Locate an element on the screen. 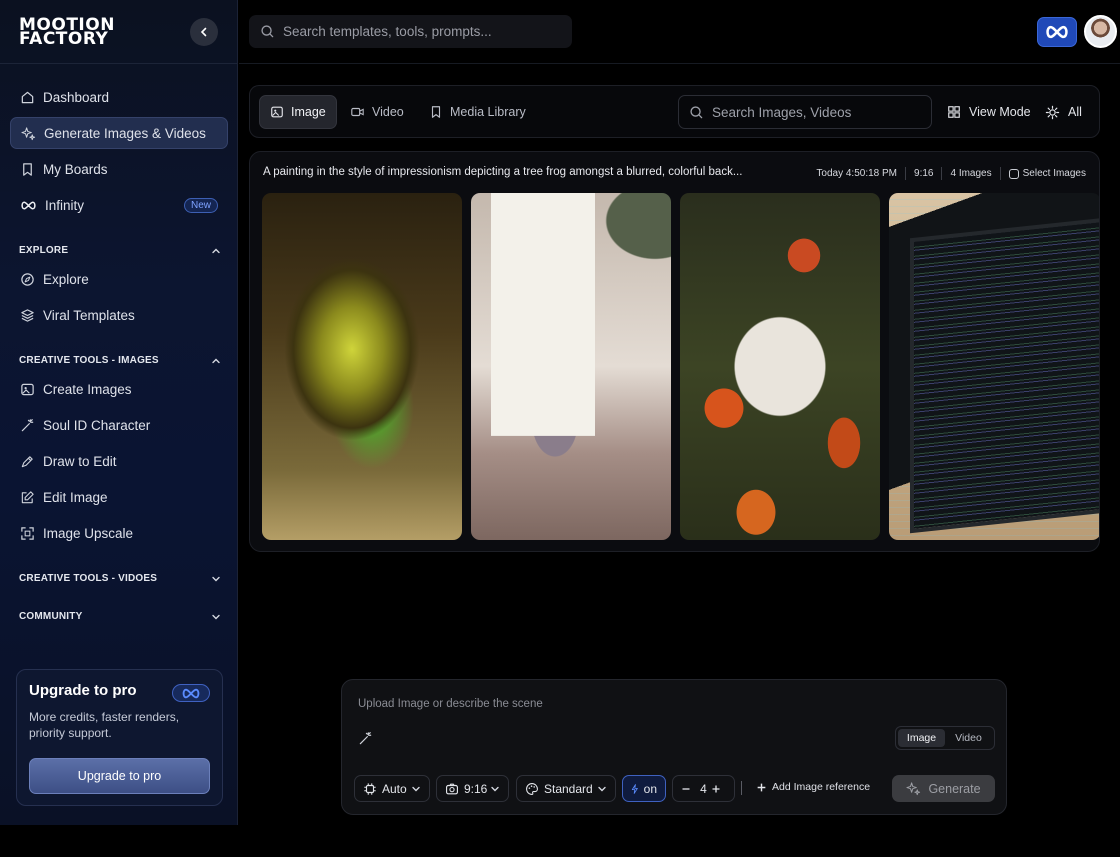 Image resolution: width=1120 pixels, height=857 pixels. palette-icon is located at coordinates (532, 788).